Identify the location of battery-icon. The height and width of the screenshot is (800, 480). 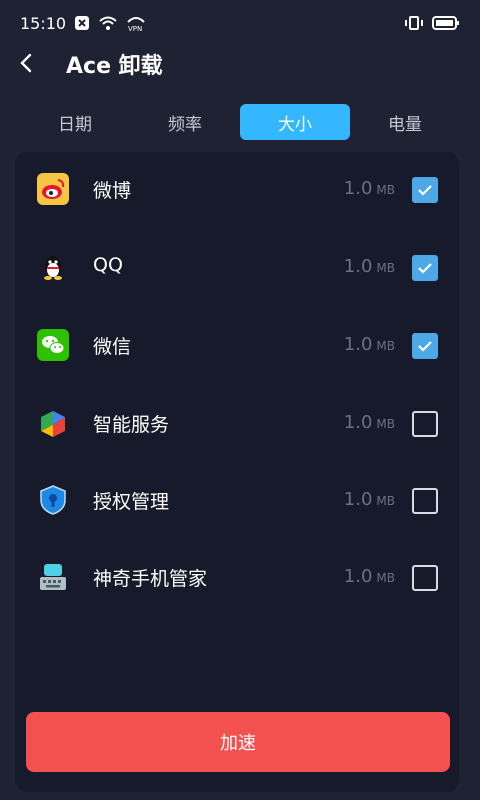
(446, 23).